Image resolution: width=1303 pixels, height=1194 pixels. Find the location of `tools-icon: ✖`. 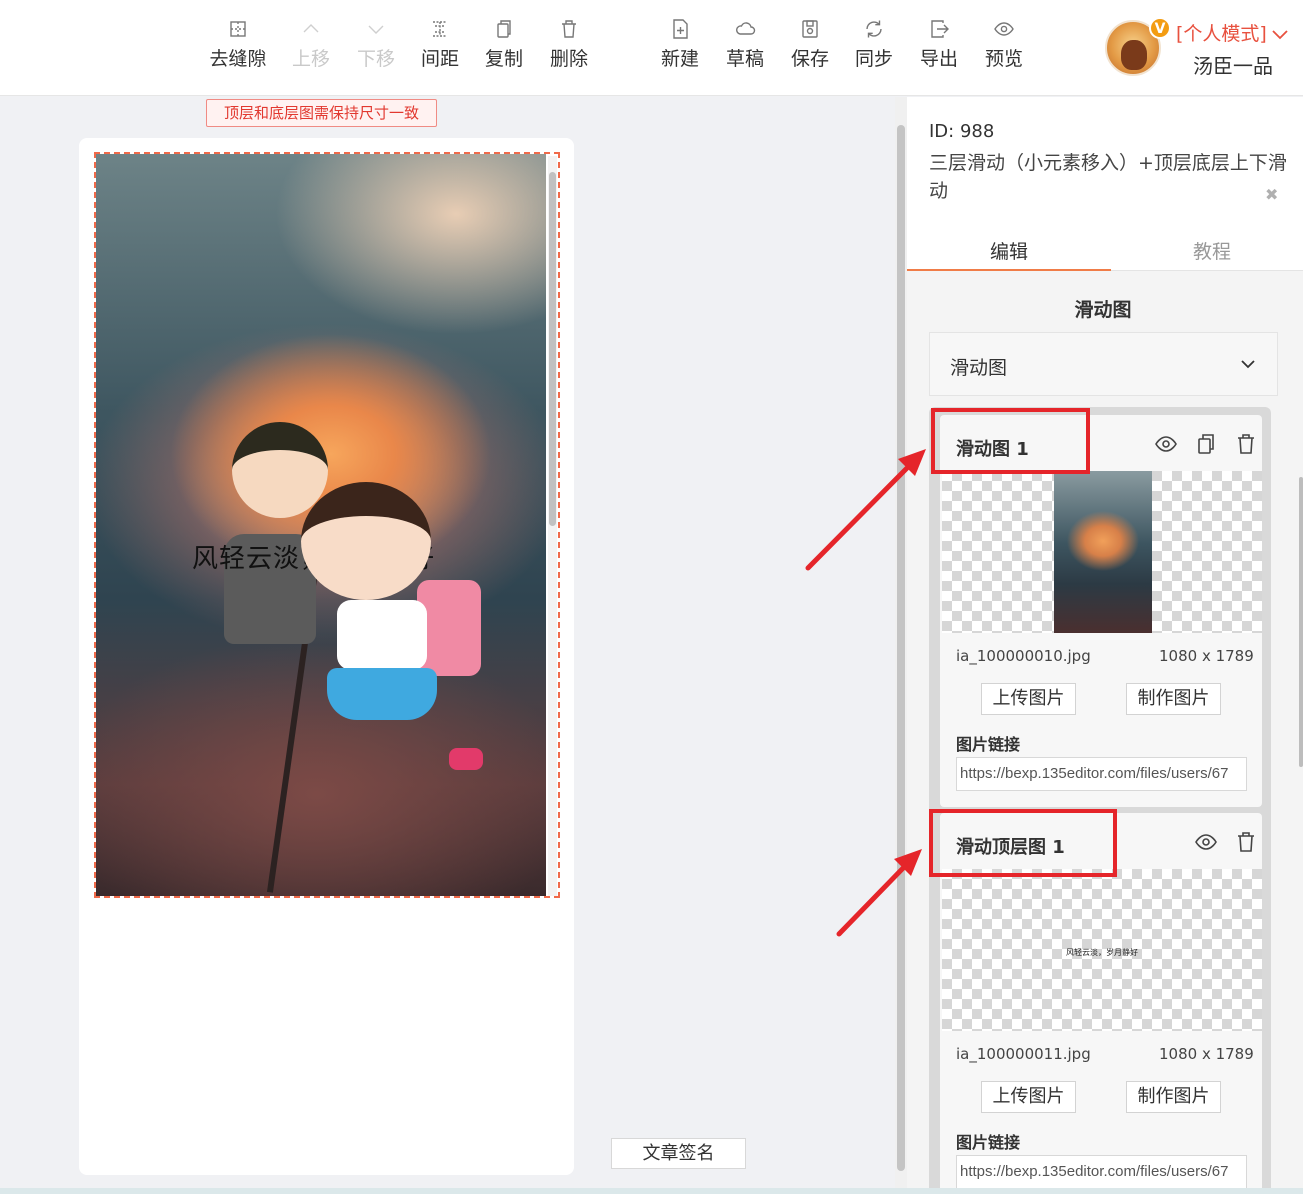

tools-icon: ✖ is located at coordinates (1271, 194).